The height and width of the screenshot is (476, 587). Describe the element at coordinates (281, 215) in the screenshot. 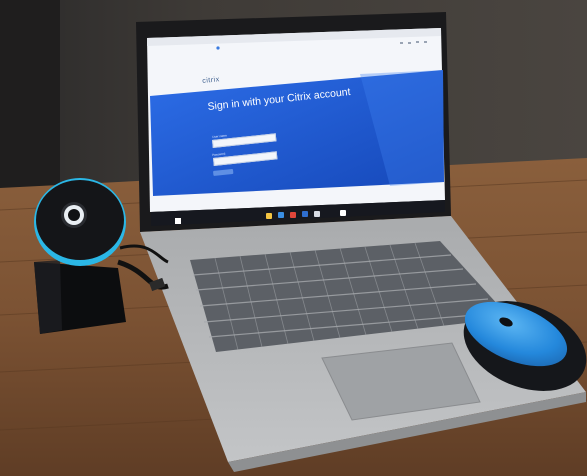

I see `edge-icon` at that location.